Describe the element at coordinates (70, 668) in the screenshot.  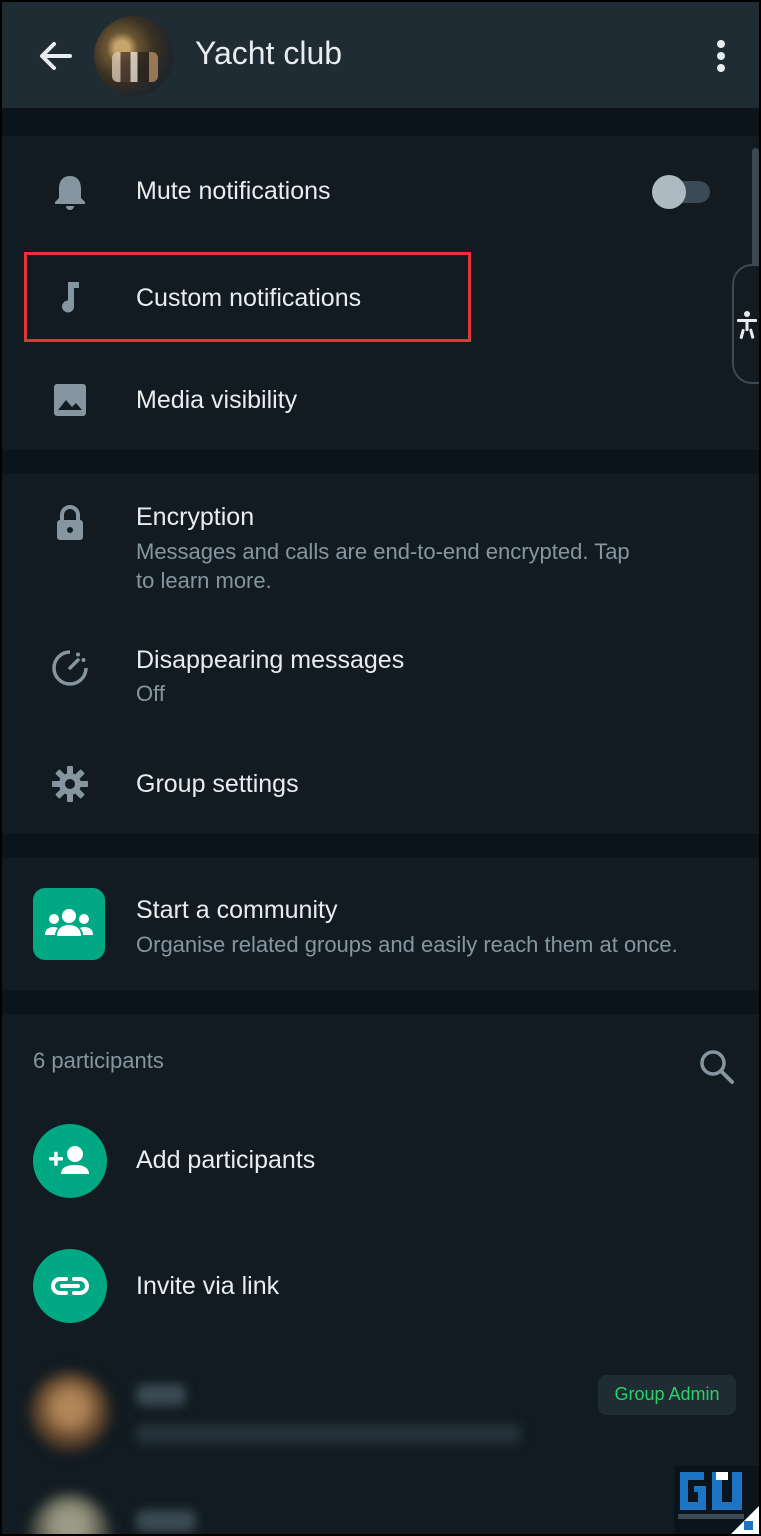
I see `timer-icon` at that location.